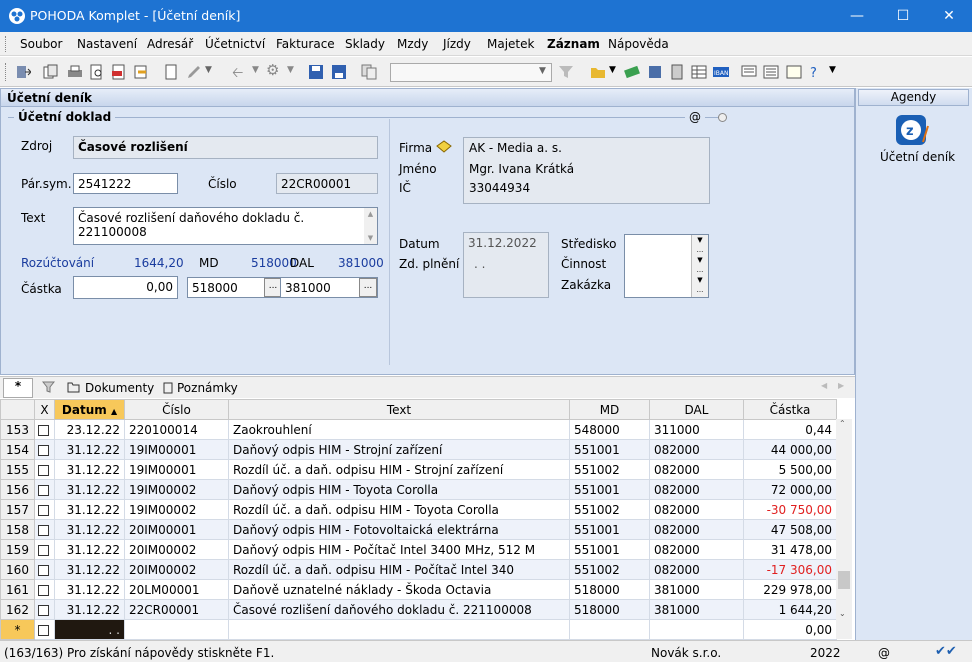 Image resolution: width=972 pixels, height=662 pixels. Describe the element at coordinates (237, 74) in the screenshot. I see `back-icon: 🡠` at that location.